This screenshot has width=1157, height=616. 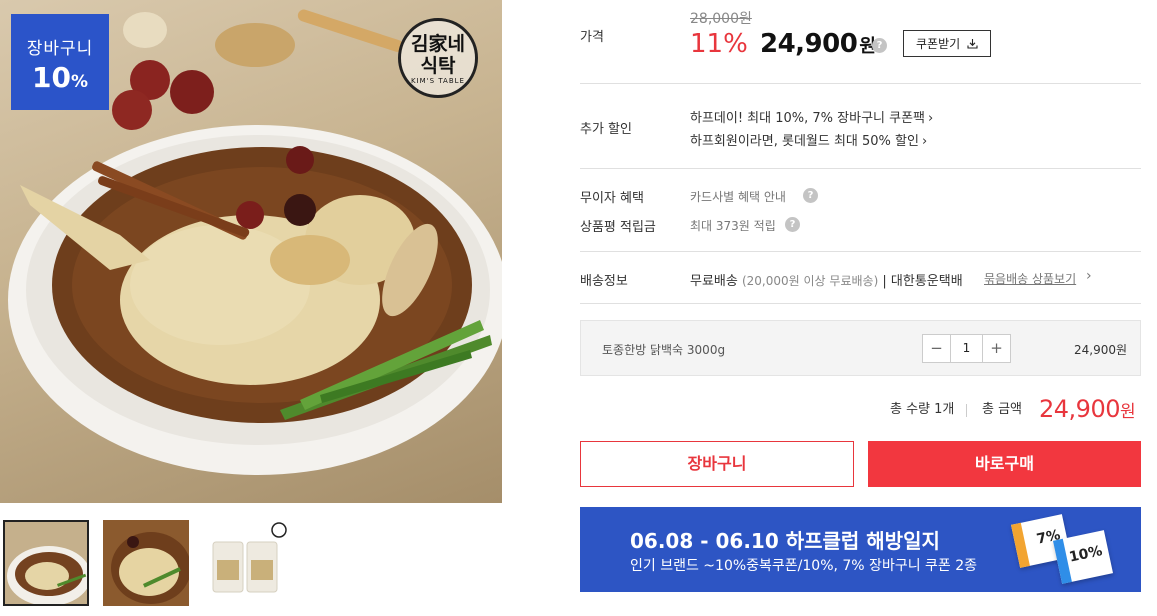 What do you see at coordinates (719, 44) in the screenshot?
I see `discount-rate: 11%` at bounding box center [719, 44].